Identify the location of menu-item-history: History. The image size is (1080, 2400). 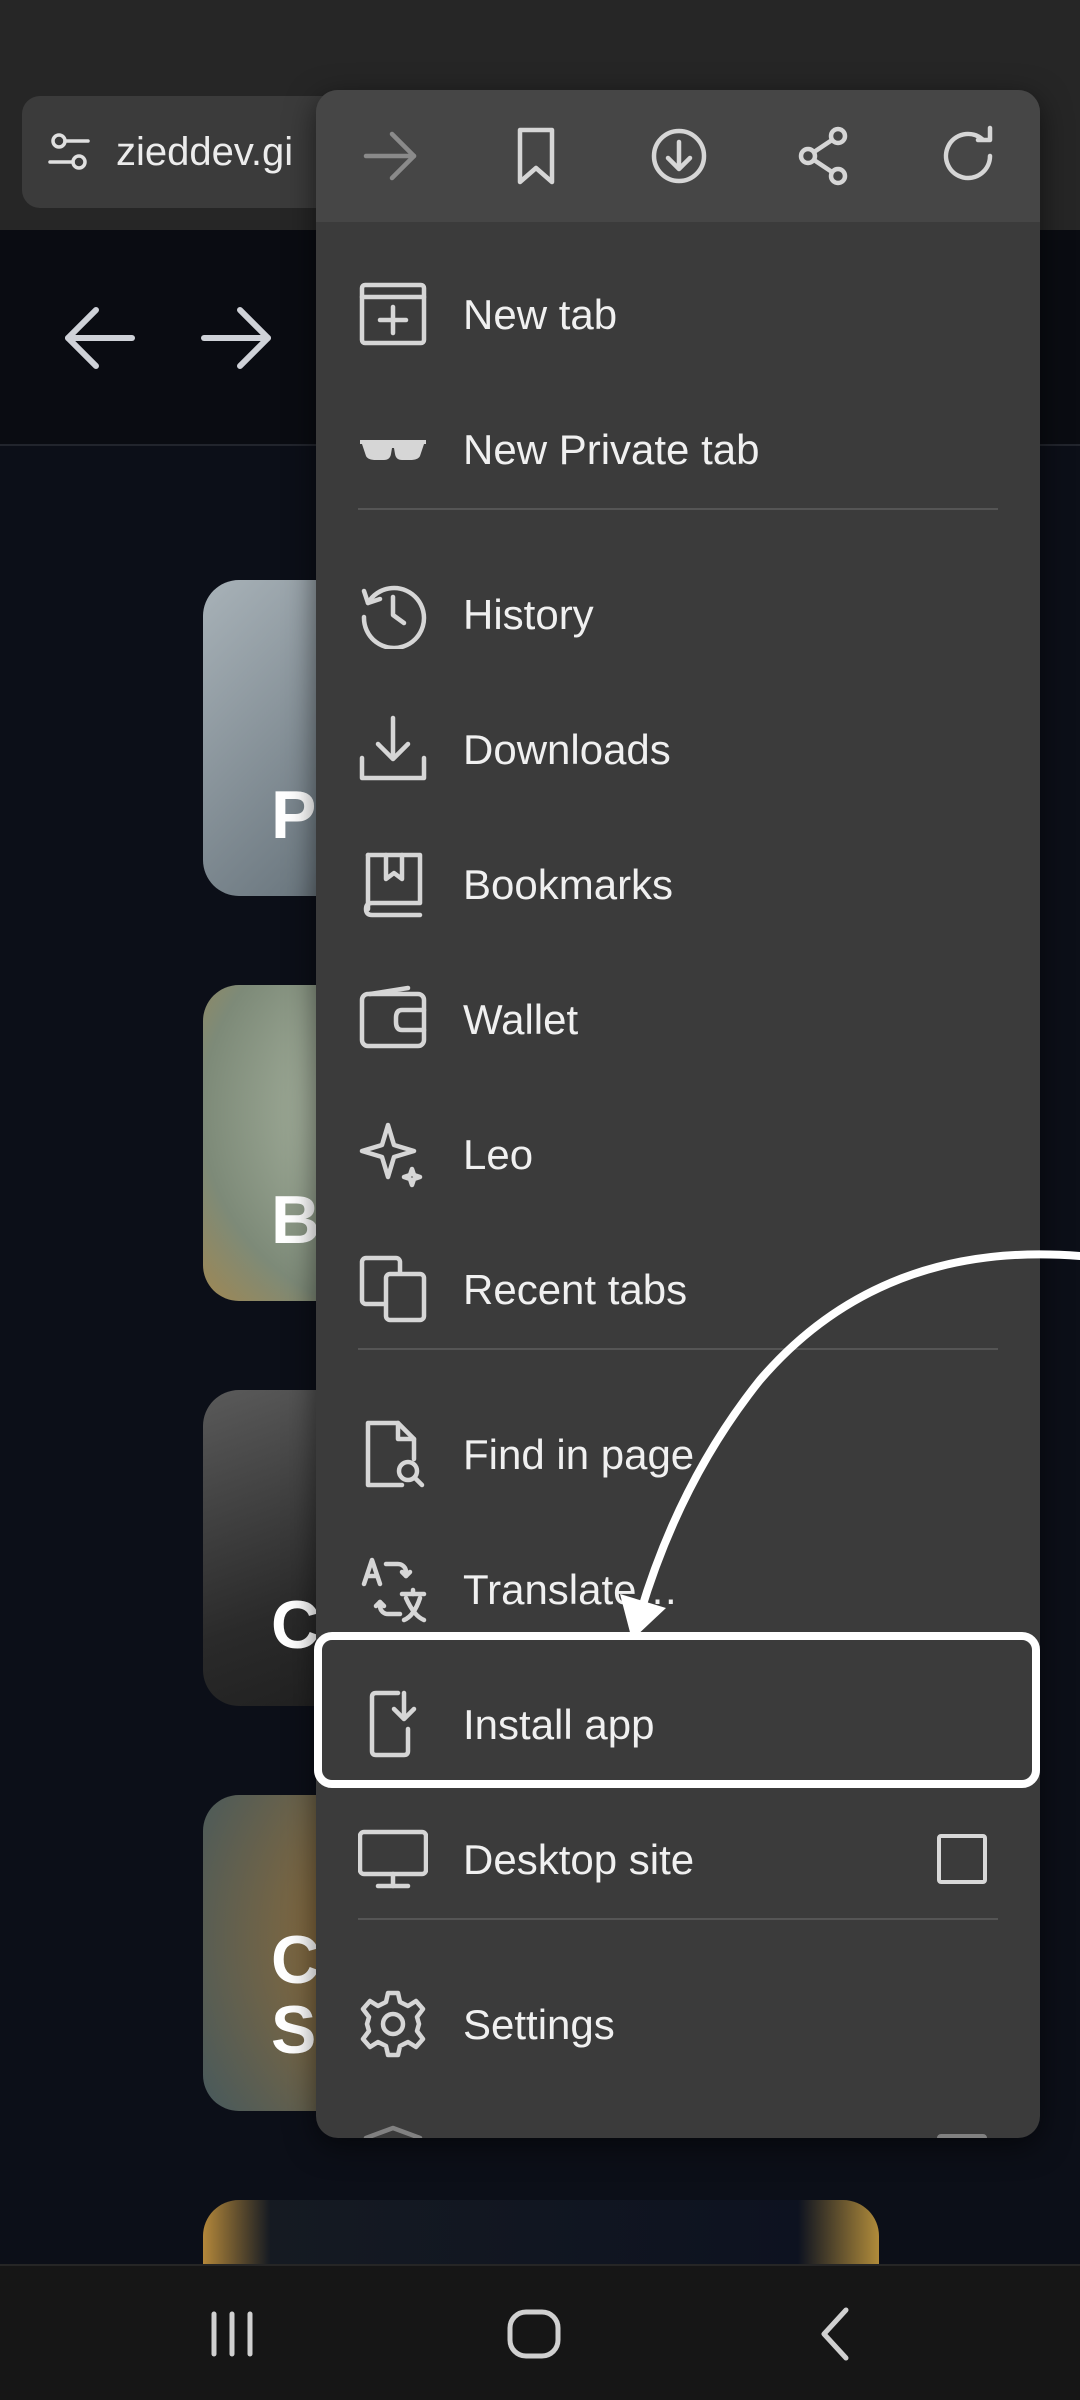
(678, 614).